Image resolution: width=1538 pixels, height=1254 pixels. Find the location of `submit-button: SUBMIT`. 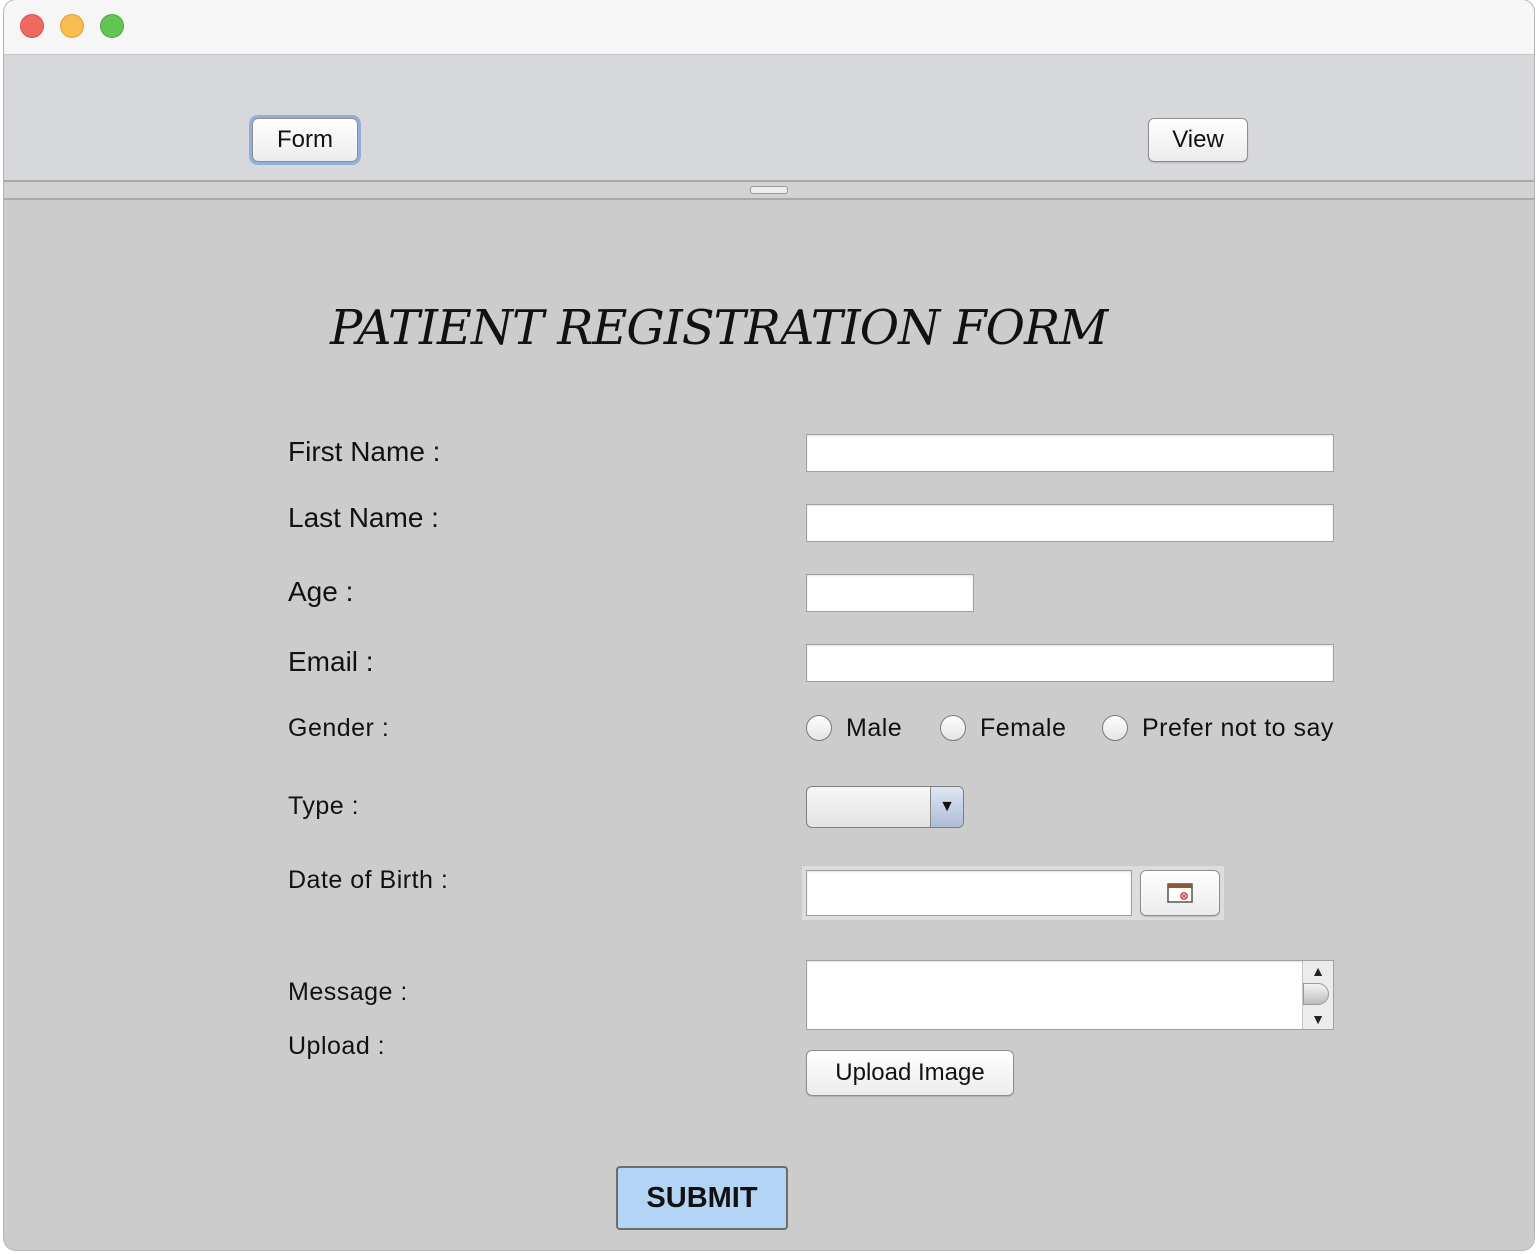

submit-button: SUBMIT is located at coordinates (702, 1198).